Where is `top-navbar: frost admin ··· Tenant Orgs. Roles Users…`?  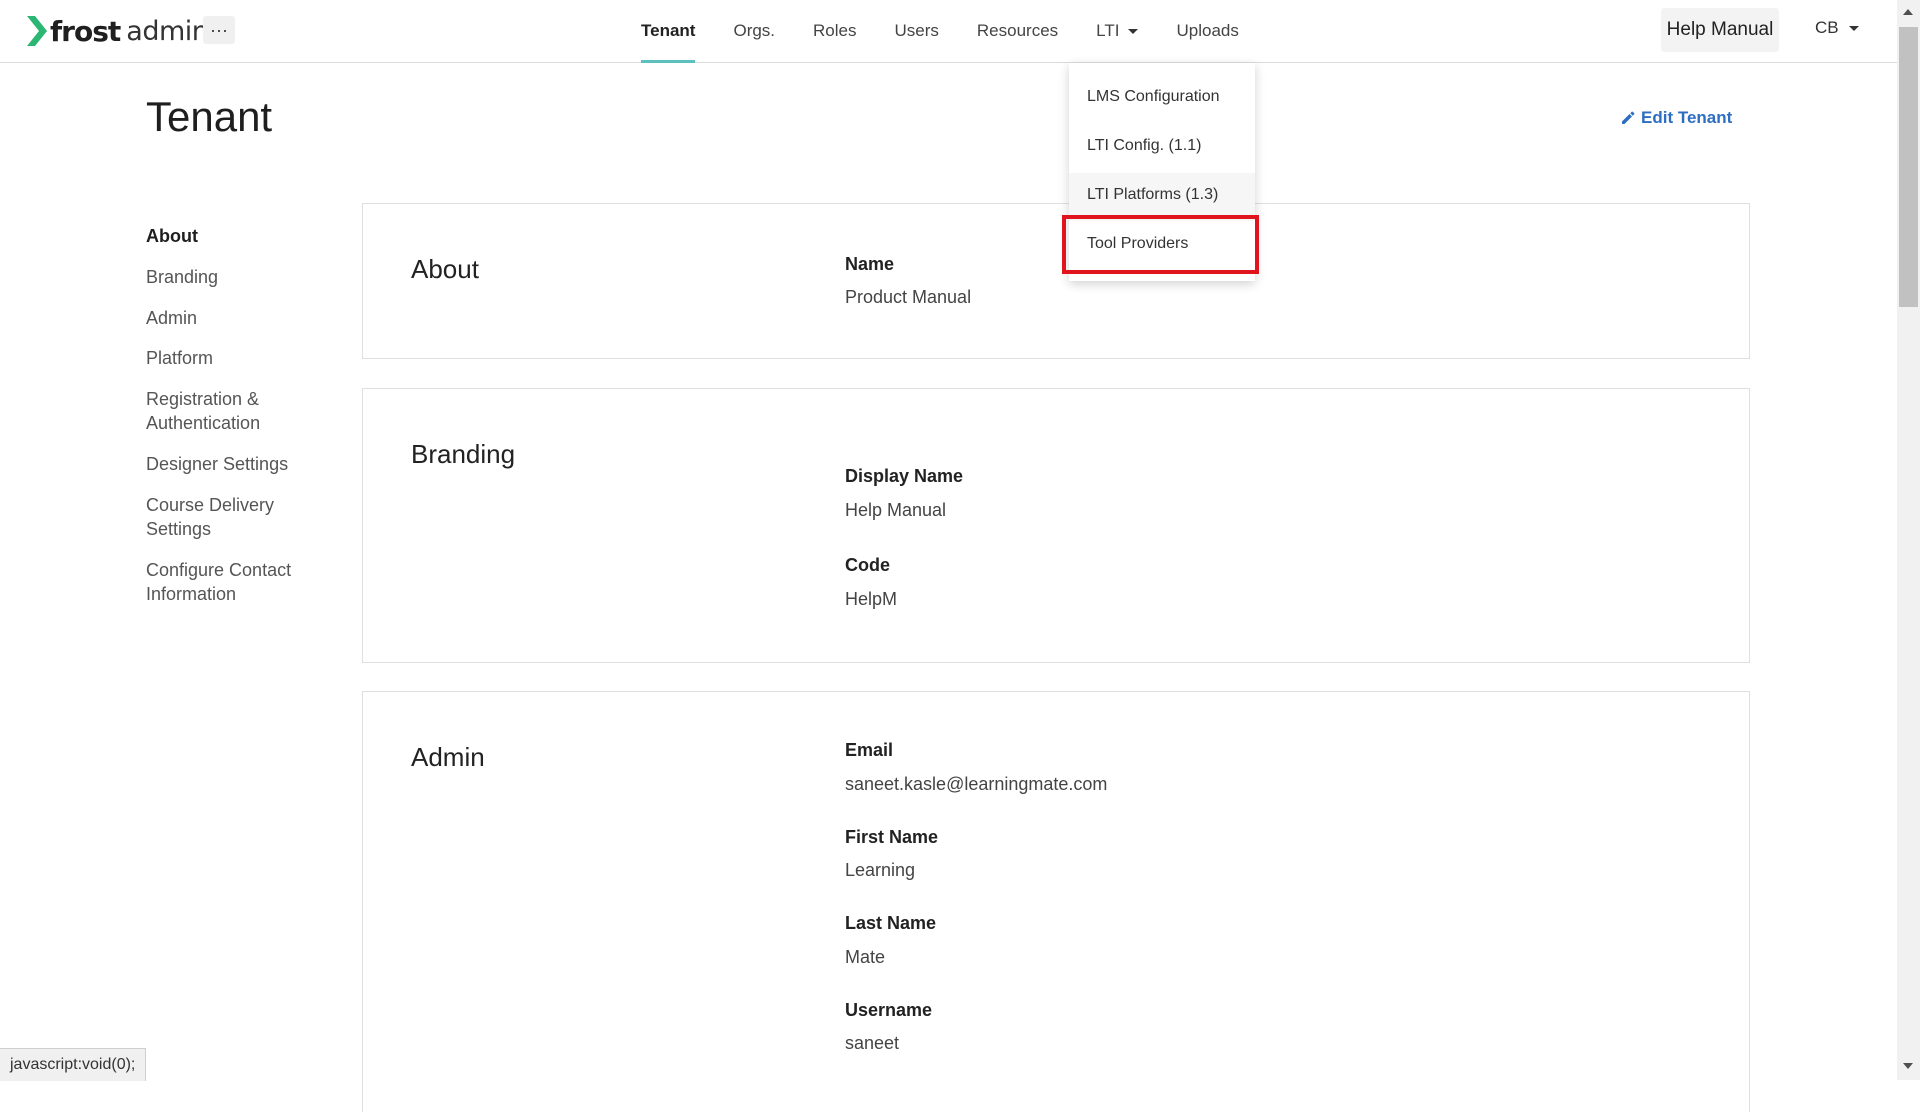
top-navbar: frost admin ··· Tenant Orgs. Roles Users… is located at coordinates (948, 31).